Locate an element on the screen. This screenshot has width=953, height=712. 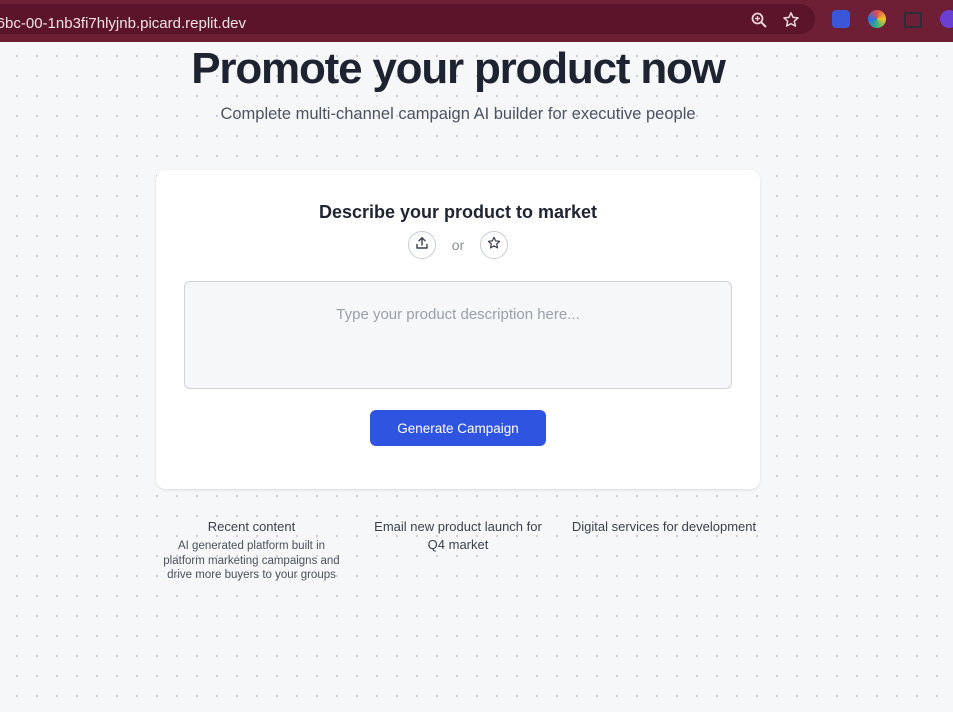
chrome-color-icon is located at coordinates (877, 19).